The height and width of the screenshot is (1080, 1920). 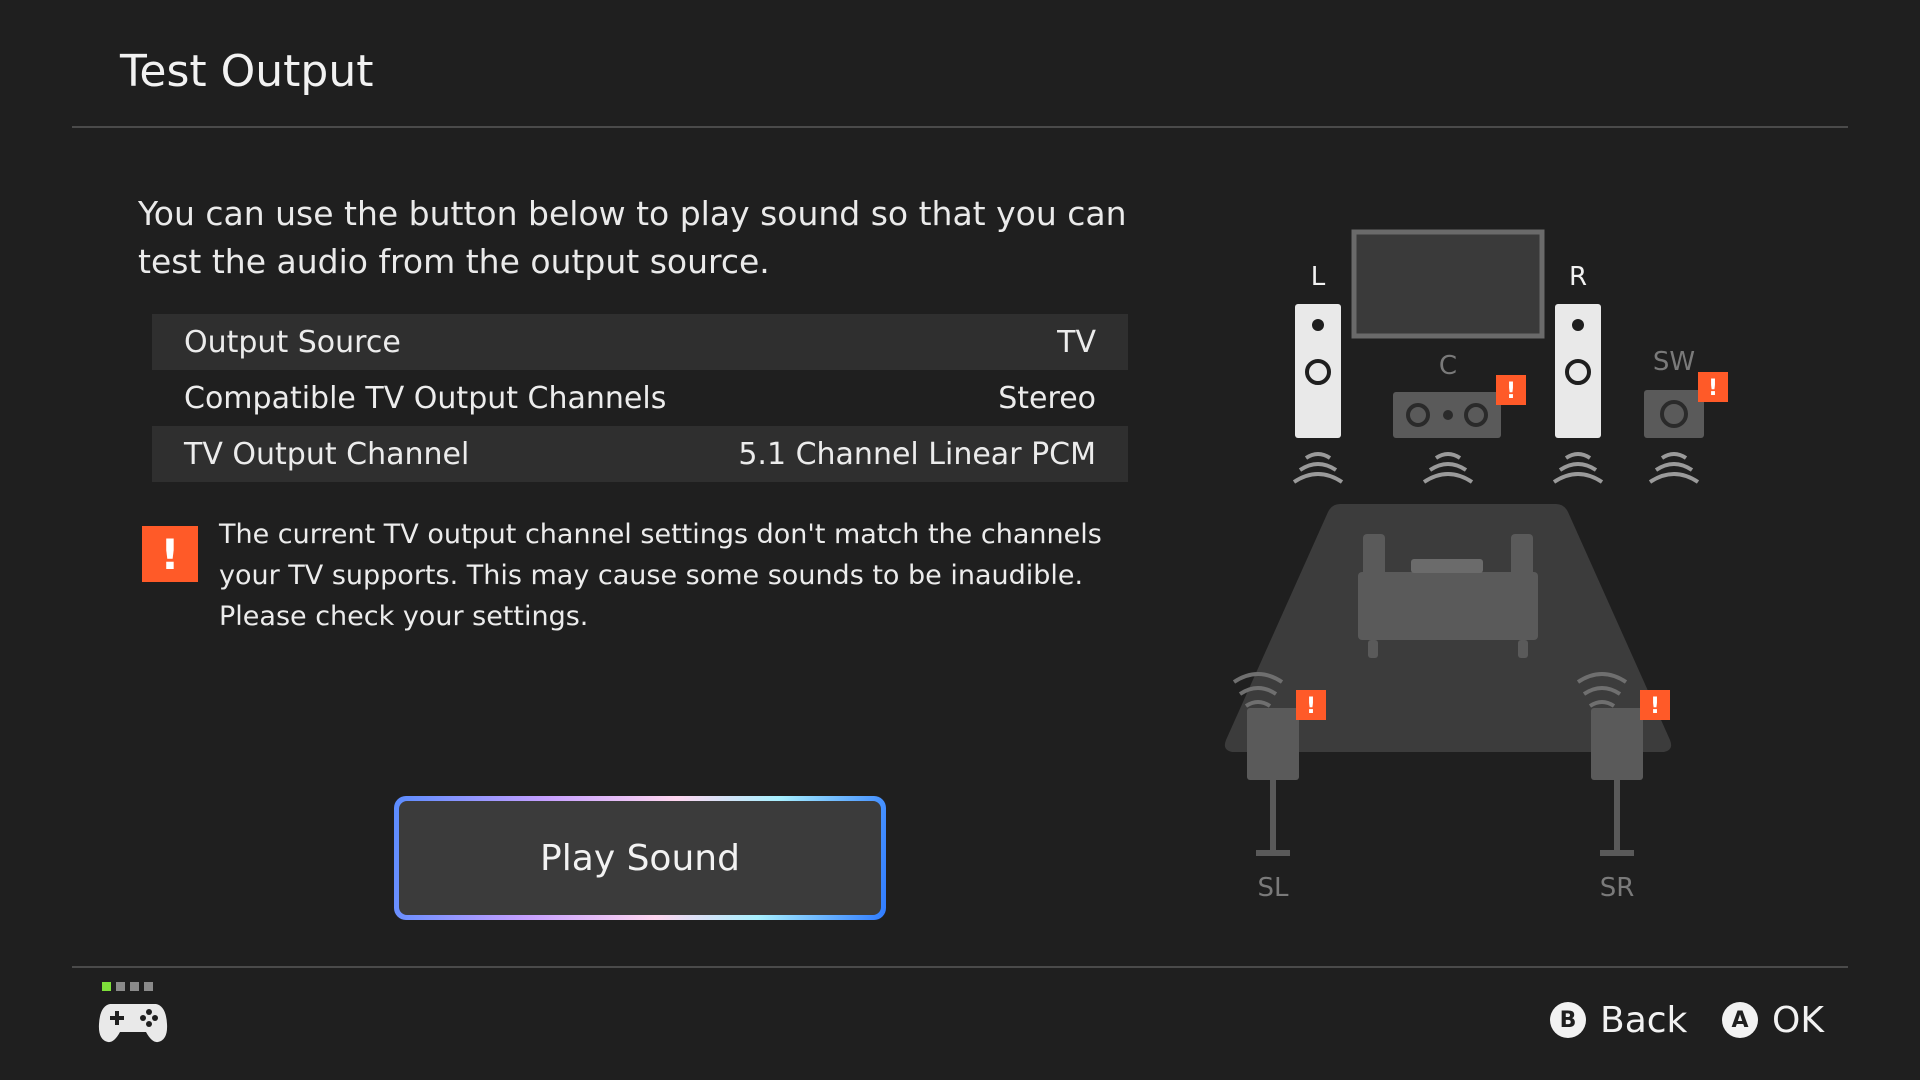 I want to click on speaker-label-surround-left: SL, so click(x=1274, y=888).